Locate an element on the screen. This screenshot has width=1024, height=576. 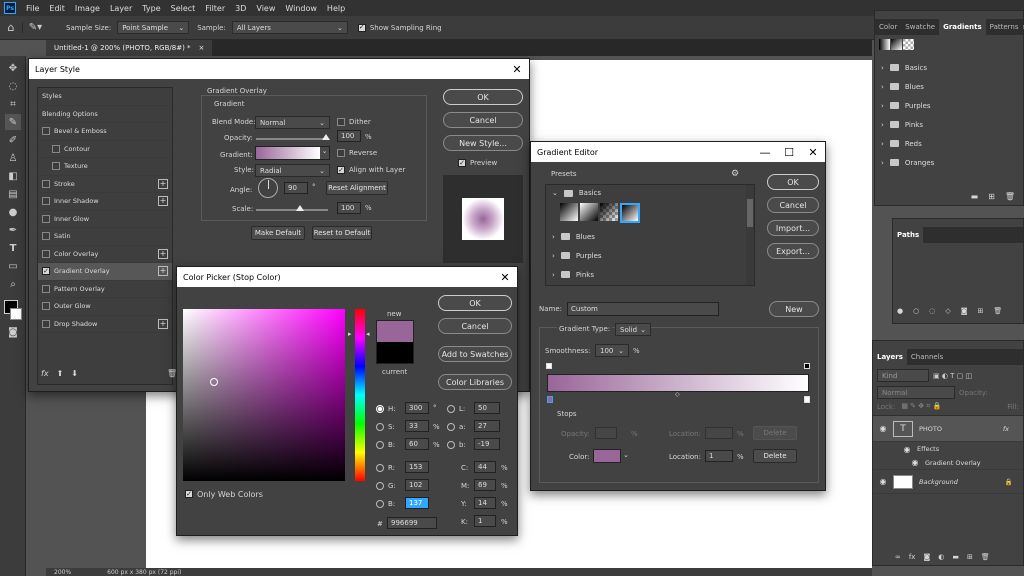
red-input: 153 is located at coordinates (417, 467).